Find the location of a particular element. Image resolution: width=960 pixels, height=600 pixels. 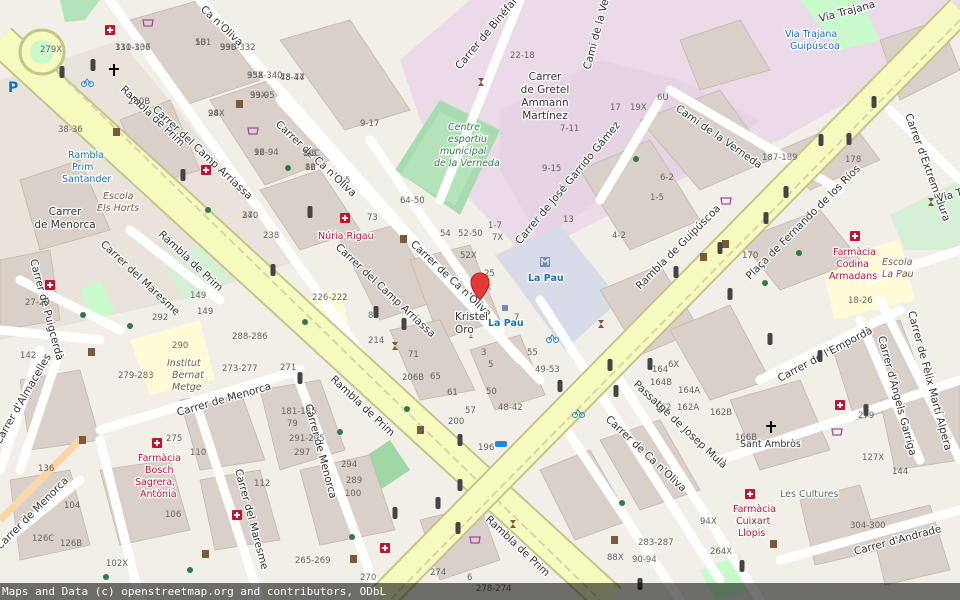

house-number: 142 is located at coordinates (28, 356).